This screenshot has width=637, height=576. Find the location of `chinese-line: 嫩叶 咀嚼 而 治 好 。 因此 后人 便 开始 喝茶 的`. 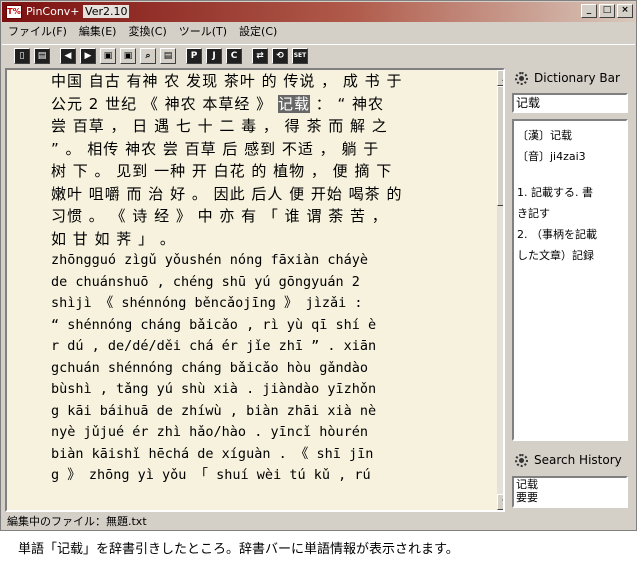

chinese-line: 嫩叶 咀嚼 而 治 好 。 因此 后人 便 开始 喝茶 的 is located at coordinates (227, 193).